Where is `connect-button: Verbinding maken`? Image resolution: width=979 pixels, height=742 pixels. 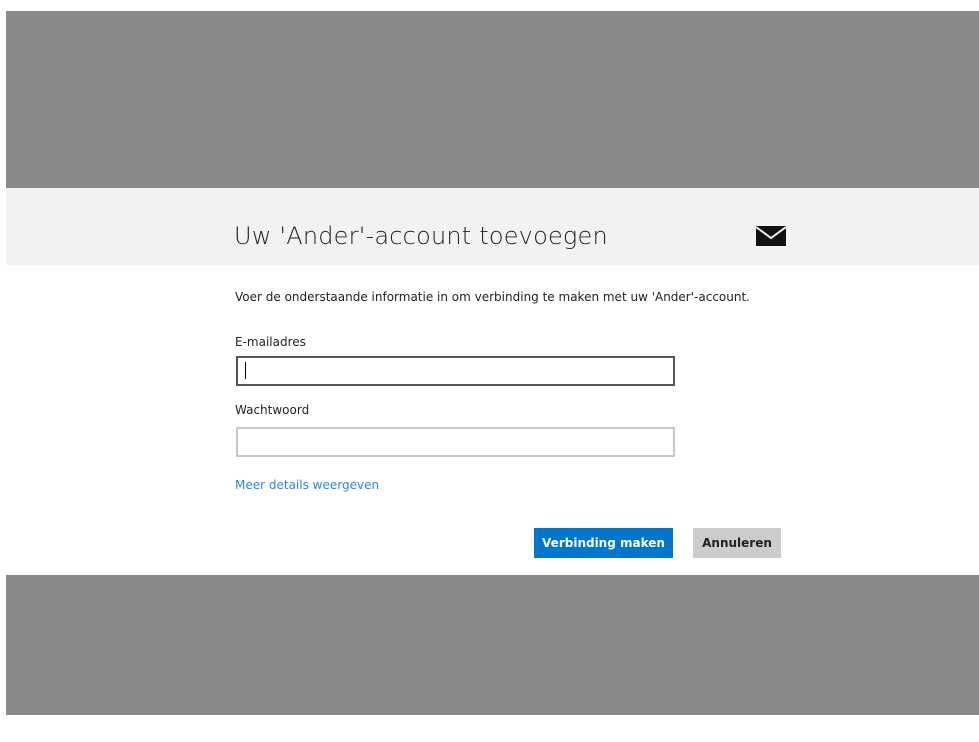 connect-button: Verbinding maken is located at coordinates (603, 543).